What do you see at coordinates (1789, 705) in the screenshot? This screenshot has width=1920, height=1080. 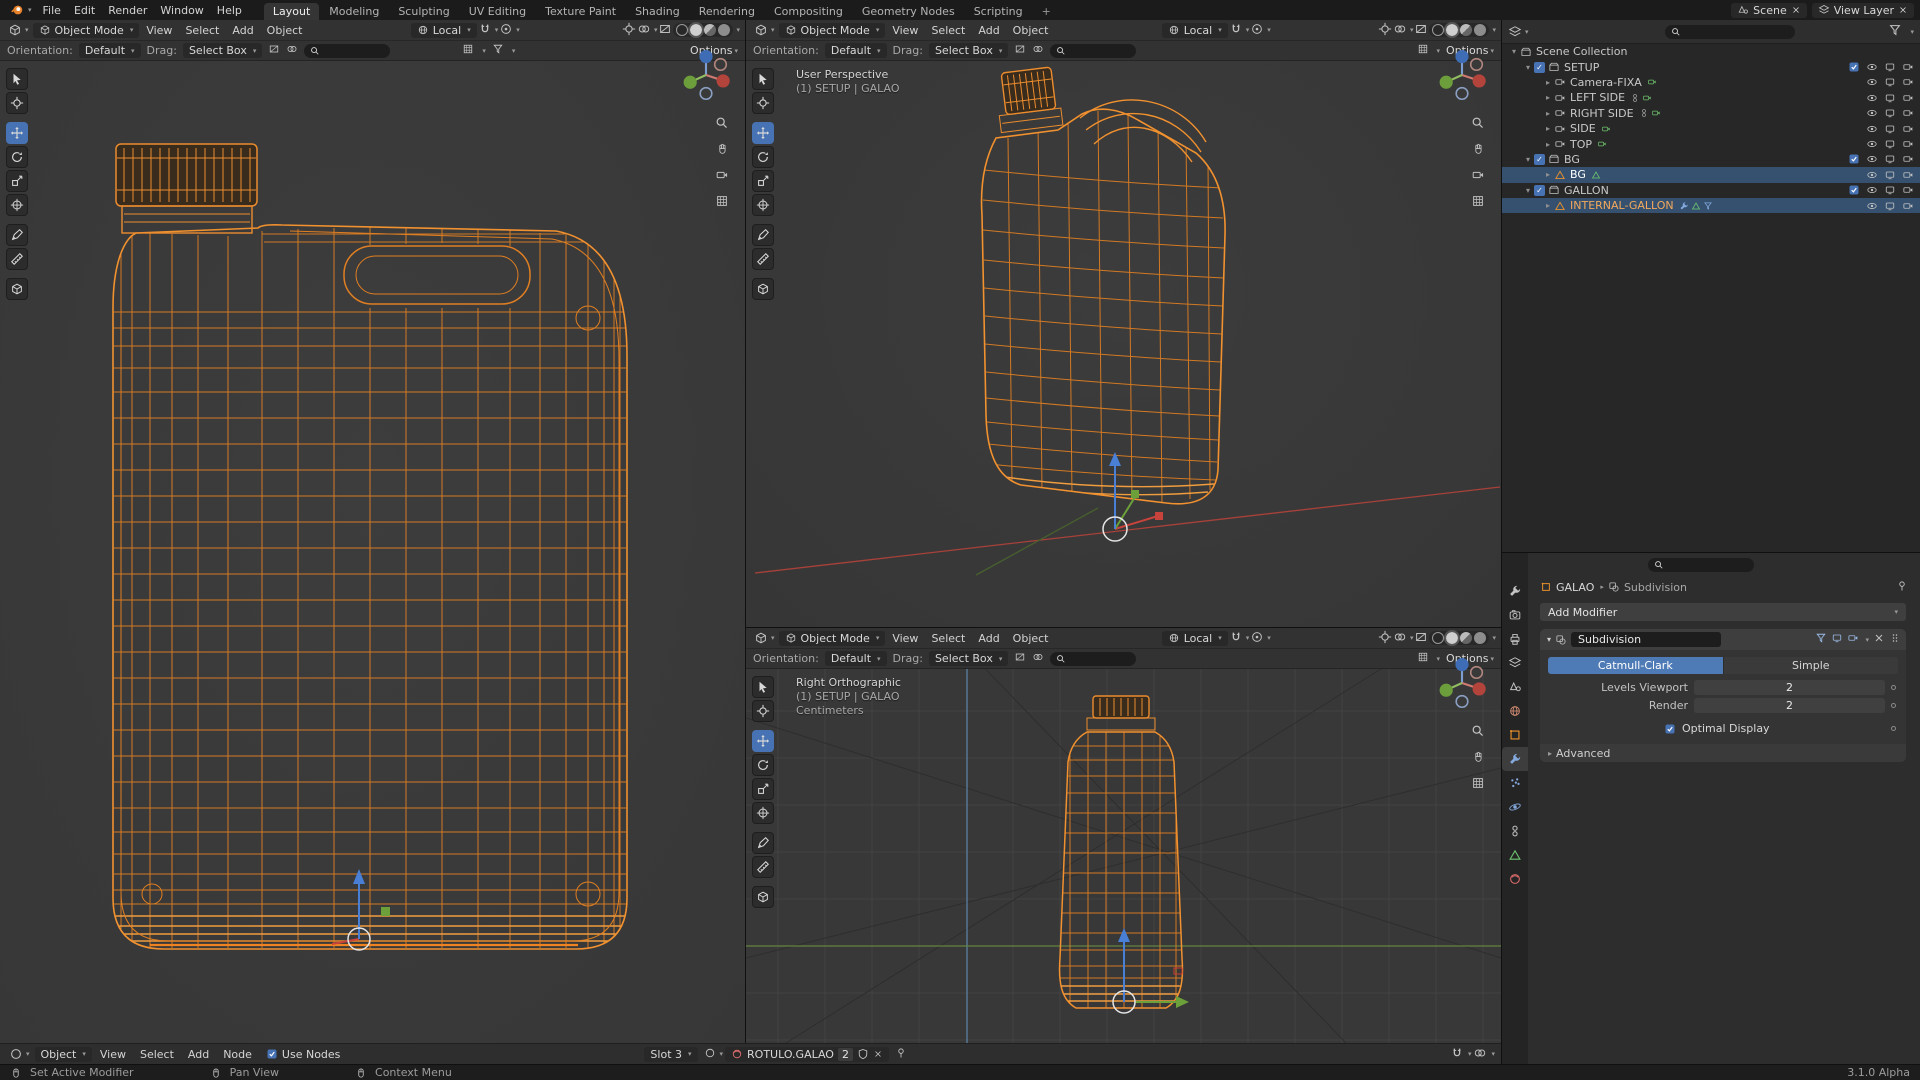 I see `render-levels-field: 2` at bounding box center [1789, 705].